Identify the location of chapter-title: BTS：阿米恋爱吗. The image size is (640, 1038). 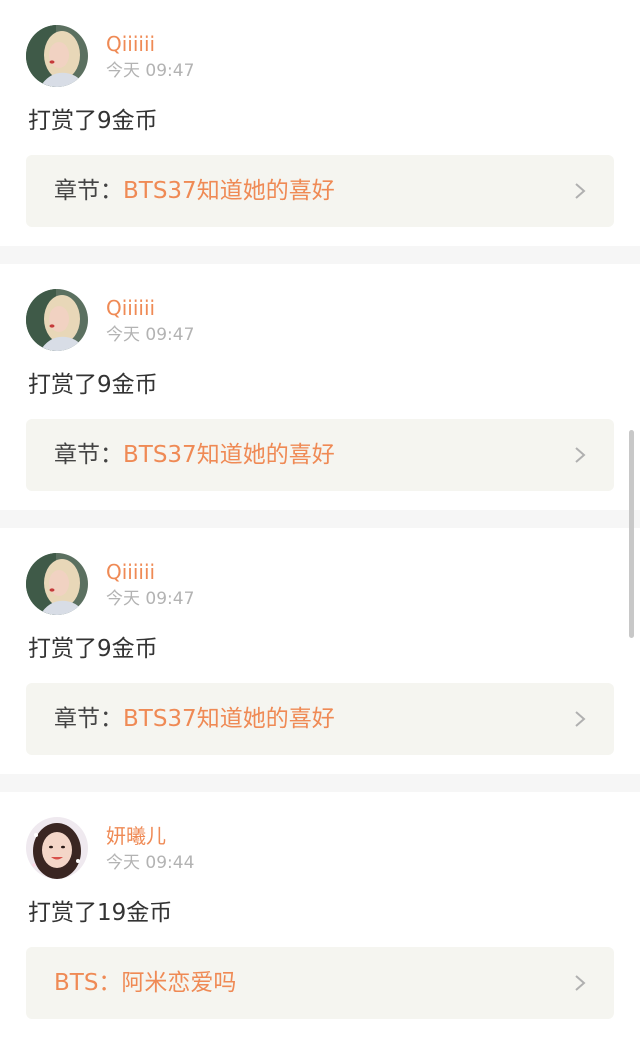
(145, 983).